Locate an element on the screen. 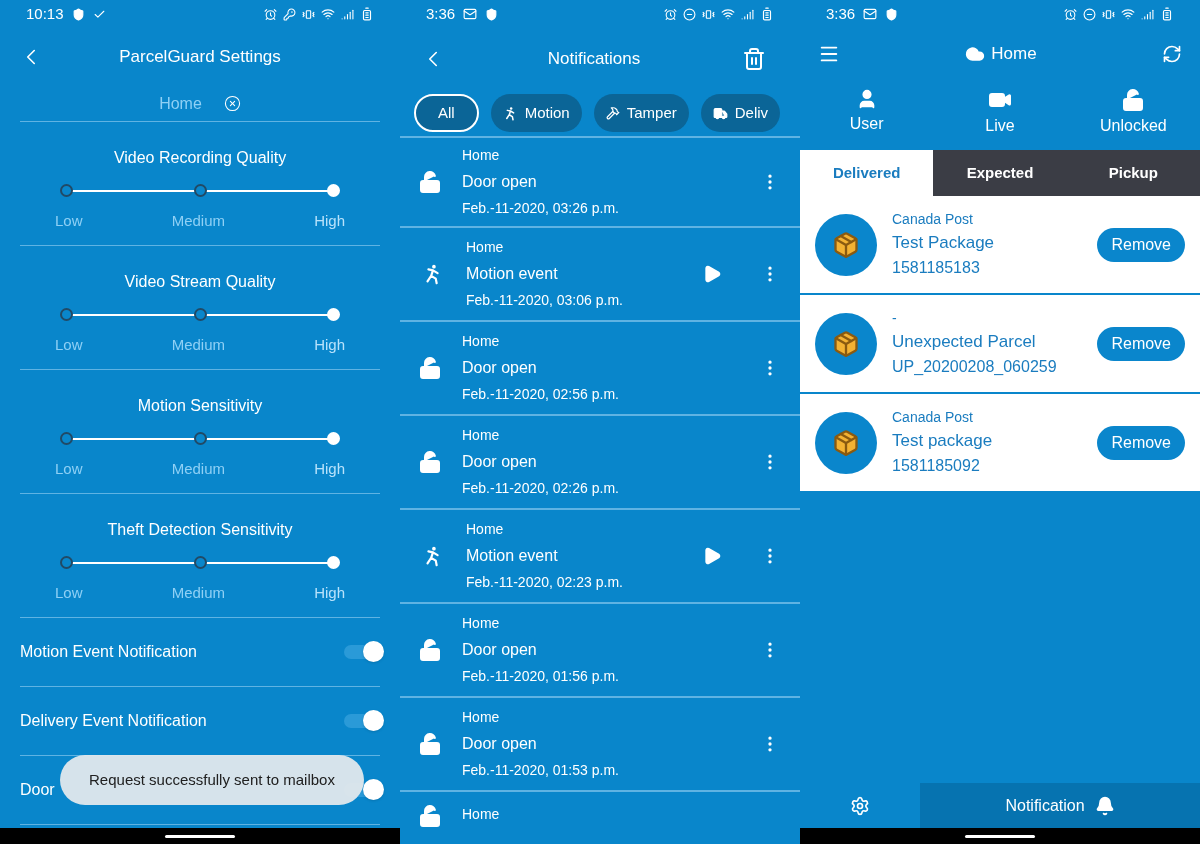 Image resolution: width=1200 pixels, height=844 pixels. toggle-label: Delivery Event Notification is located at coordinates (113, 721).